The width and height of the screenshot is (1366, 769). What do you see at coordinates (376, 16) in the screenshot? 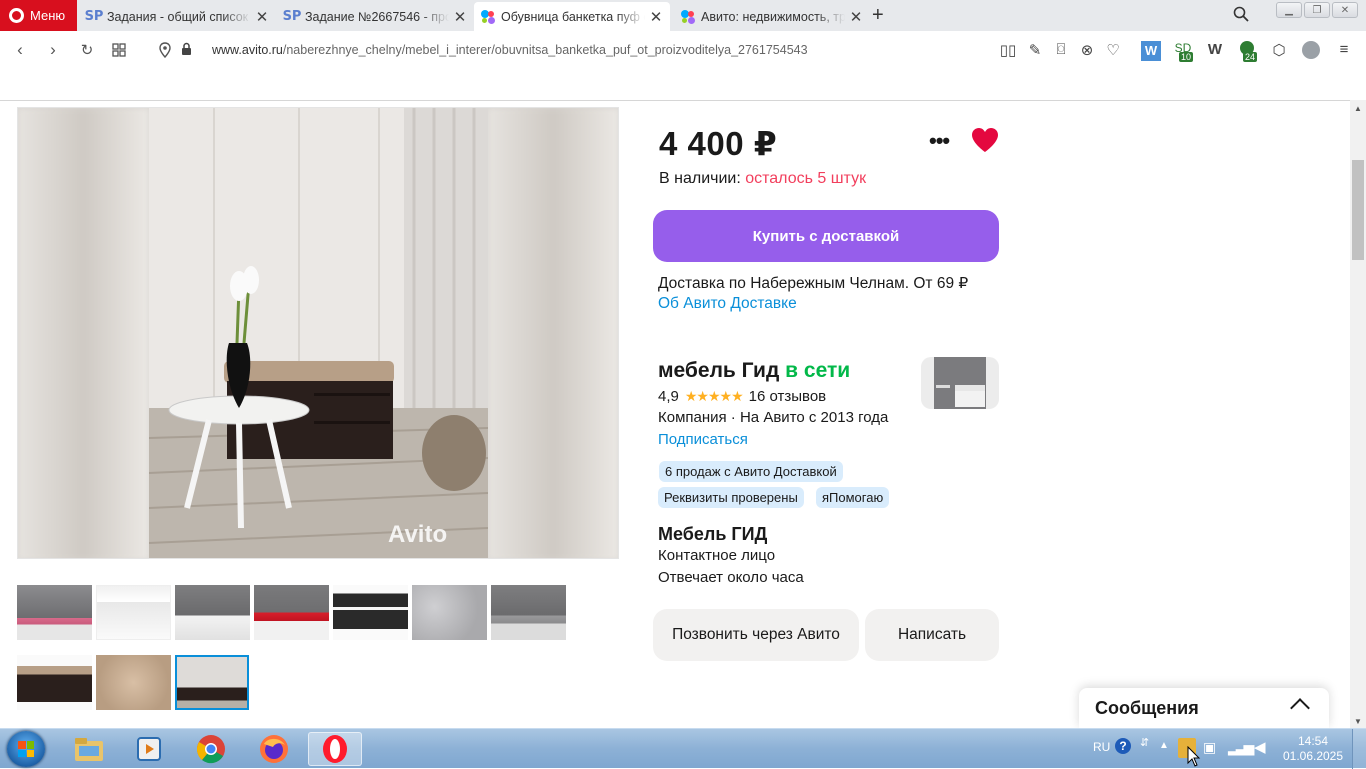
I see `tab-task-detail: SP Задание №2667546 - прос ✕` at bounding box center [376, 16].